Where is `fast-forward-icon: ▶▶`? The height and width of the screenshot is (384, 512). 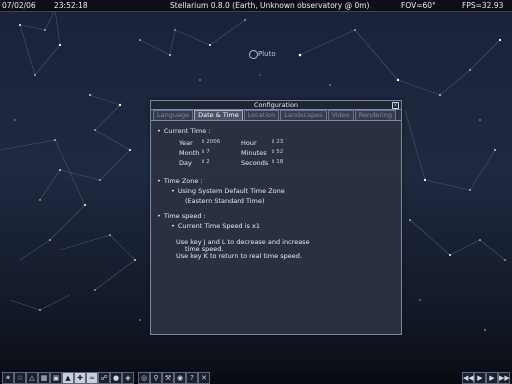
fast-forward-icon: ▶▶ is located at coordinates (504, 378).